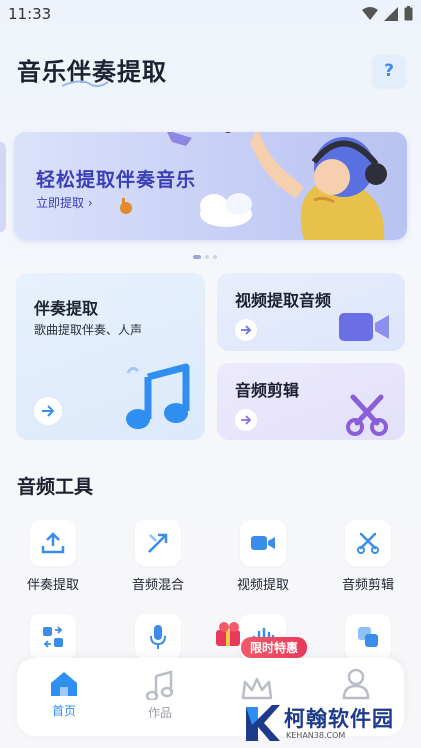 This screenshot has width=421, height=748. I want to click on microphone-icon, so click(158, 637).